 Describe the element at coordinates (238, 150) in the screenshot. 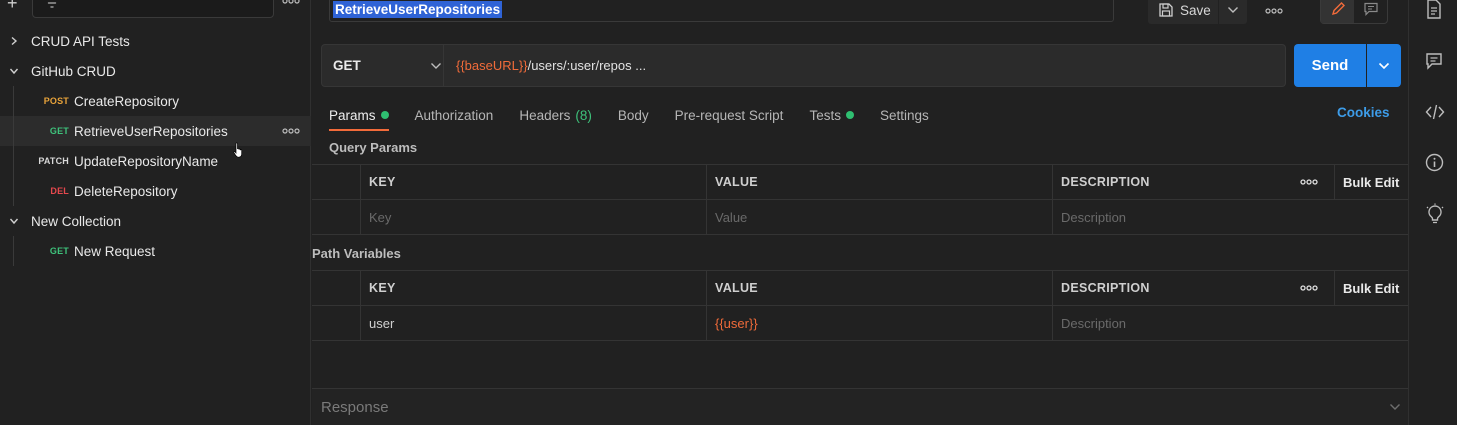

I see `pointer-cursor-icon` at that location.